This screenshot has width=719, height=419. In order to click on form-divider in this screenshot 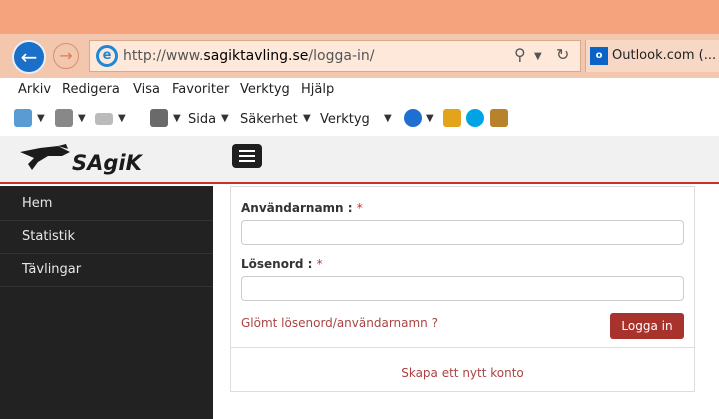, I will do `click(462, 347)`.